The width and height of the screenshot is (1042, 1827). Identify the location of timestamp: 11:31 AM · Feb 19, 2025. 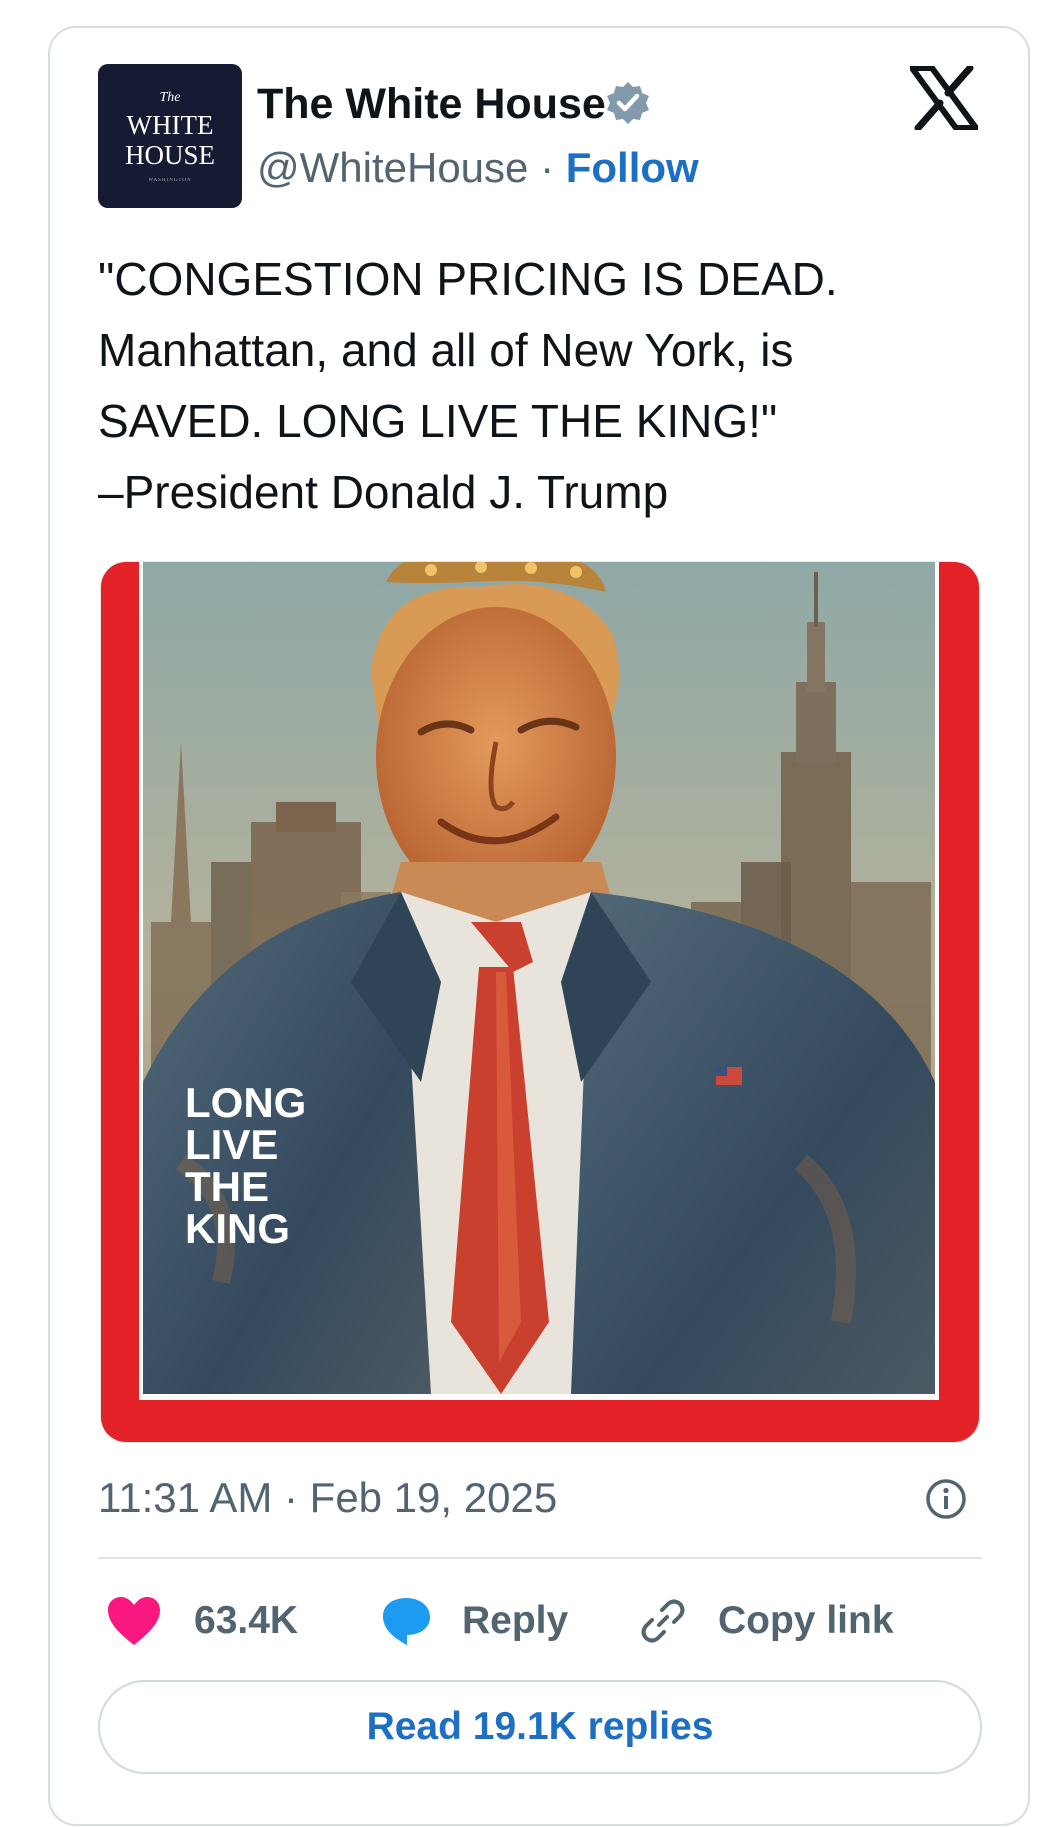
(327, 1498).